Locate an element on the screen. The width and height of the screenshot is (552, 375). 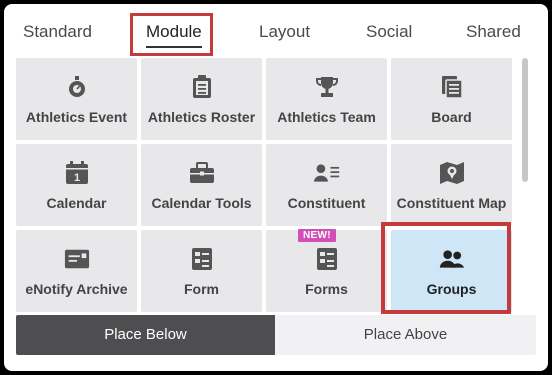
calendar-icon: 1 is located at coordinates (77, 173).